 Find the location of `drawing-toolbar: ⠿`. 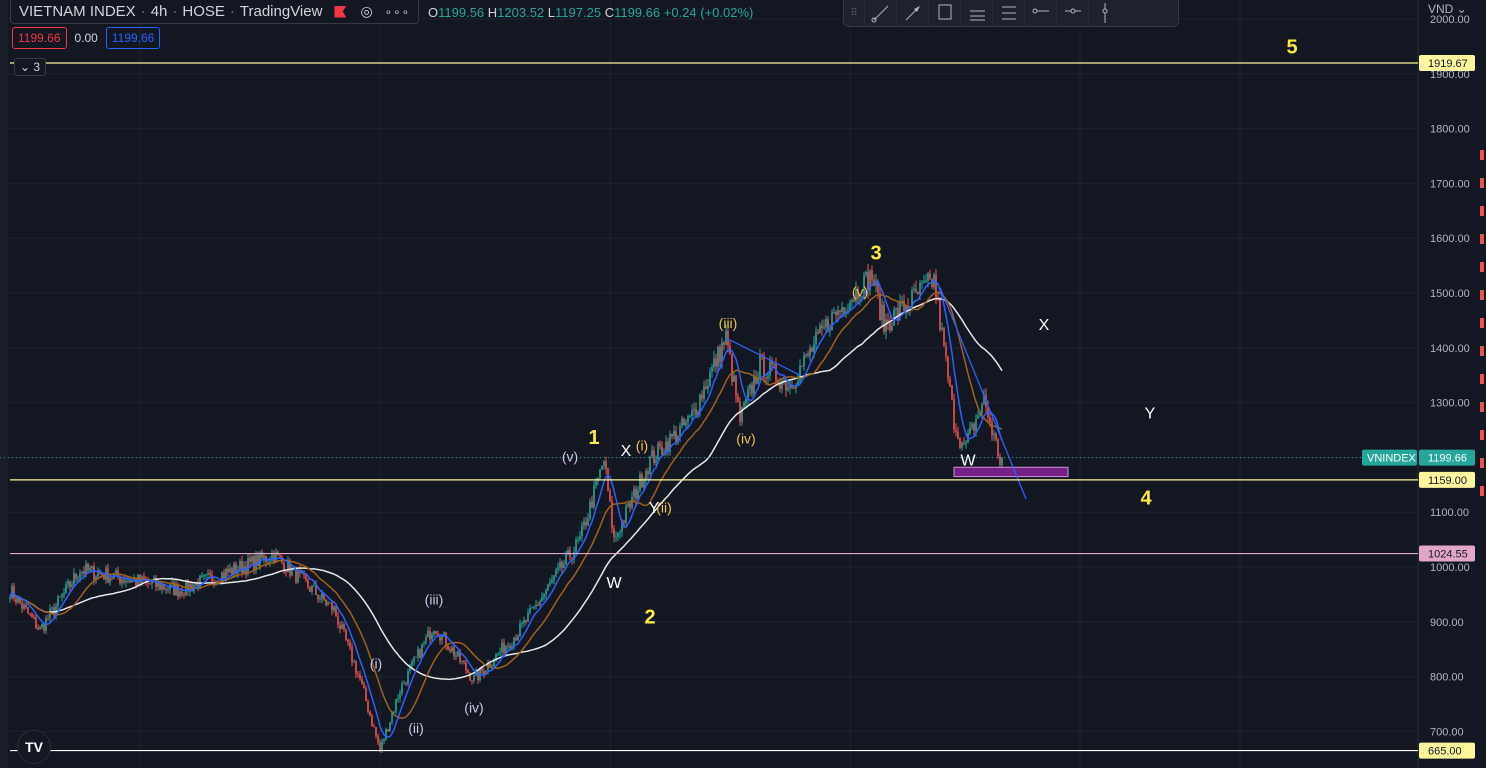

drawing-toolbar: ⠿ is located at coordinates (1011, 13).